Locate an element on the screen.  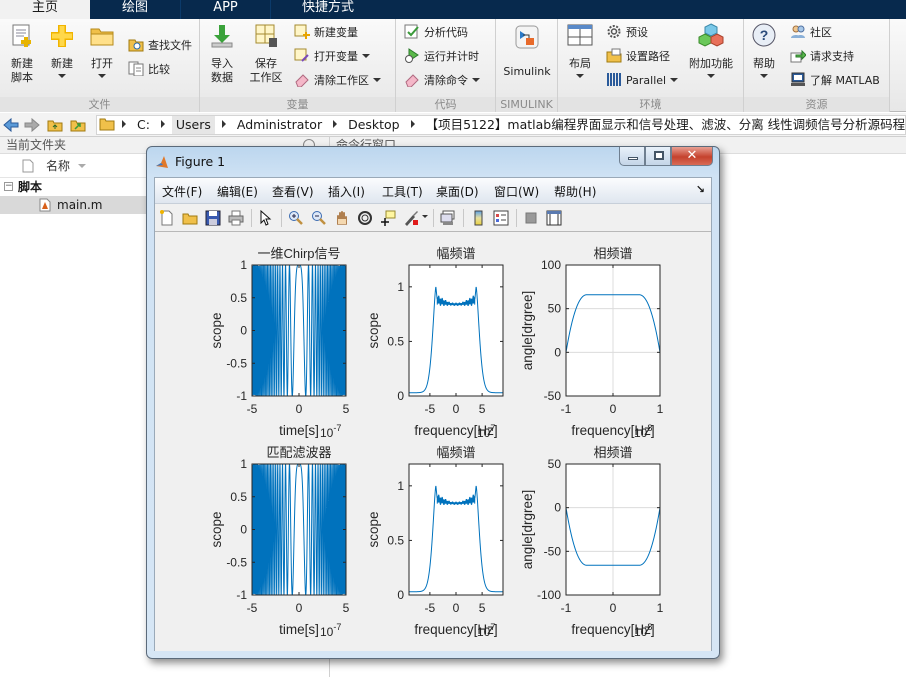
print-icon is located at coordinates (236, 218).